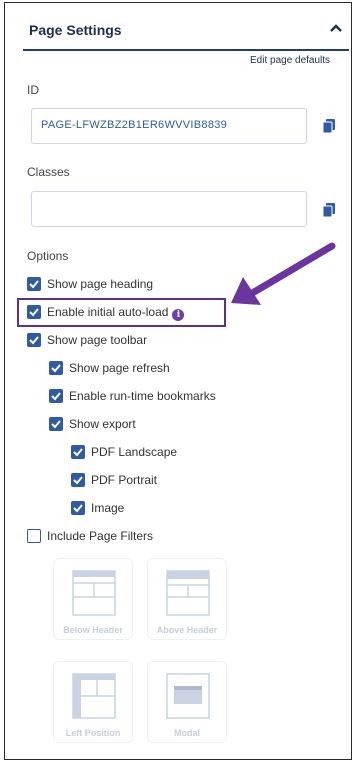 Image resolution: width=357 pixels, height=765 pixels. I want to click on annotation-highlight-box, so click(121, 312).